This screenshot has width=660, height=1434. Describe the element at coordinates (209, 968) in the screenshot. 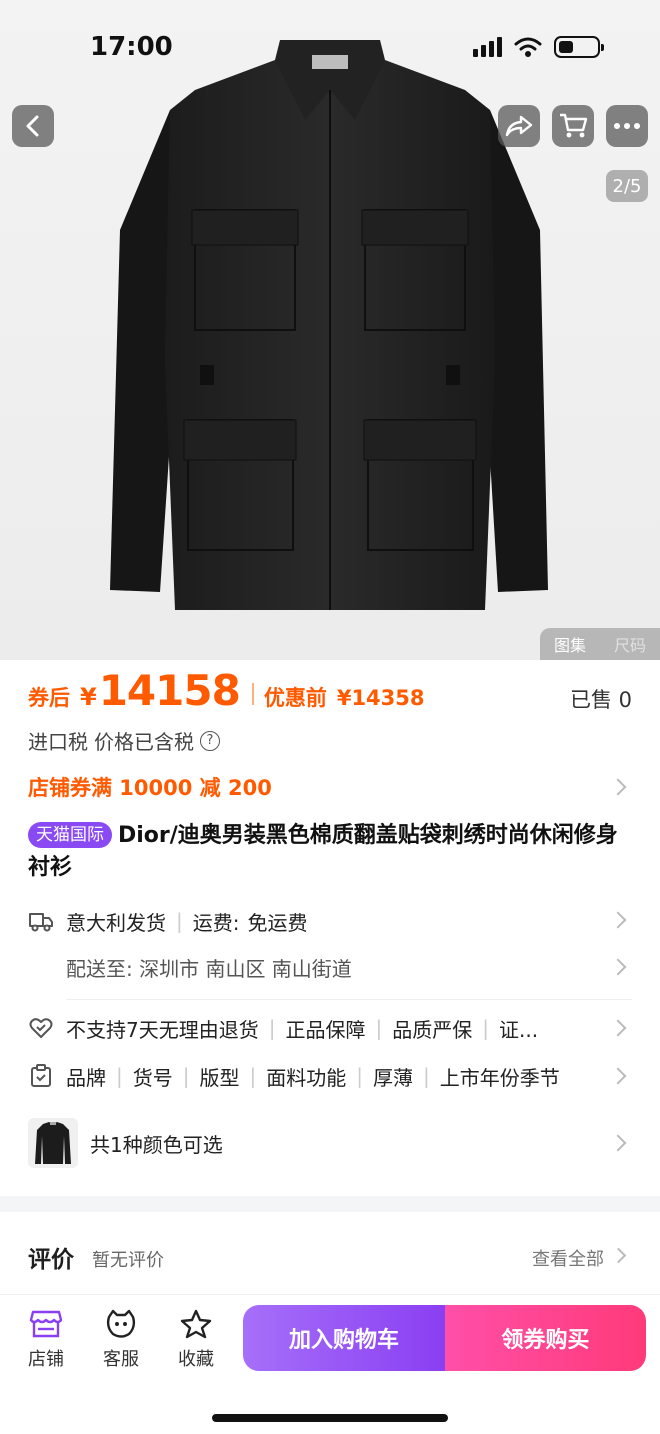

I see `delivery-address: 配送至: 深圳市 南山区 南山街道` at that location.